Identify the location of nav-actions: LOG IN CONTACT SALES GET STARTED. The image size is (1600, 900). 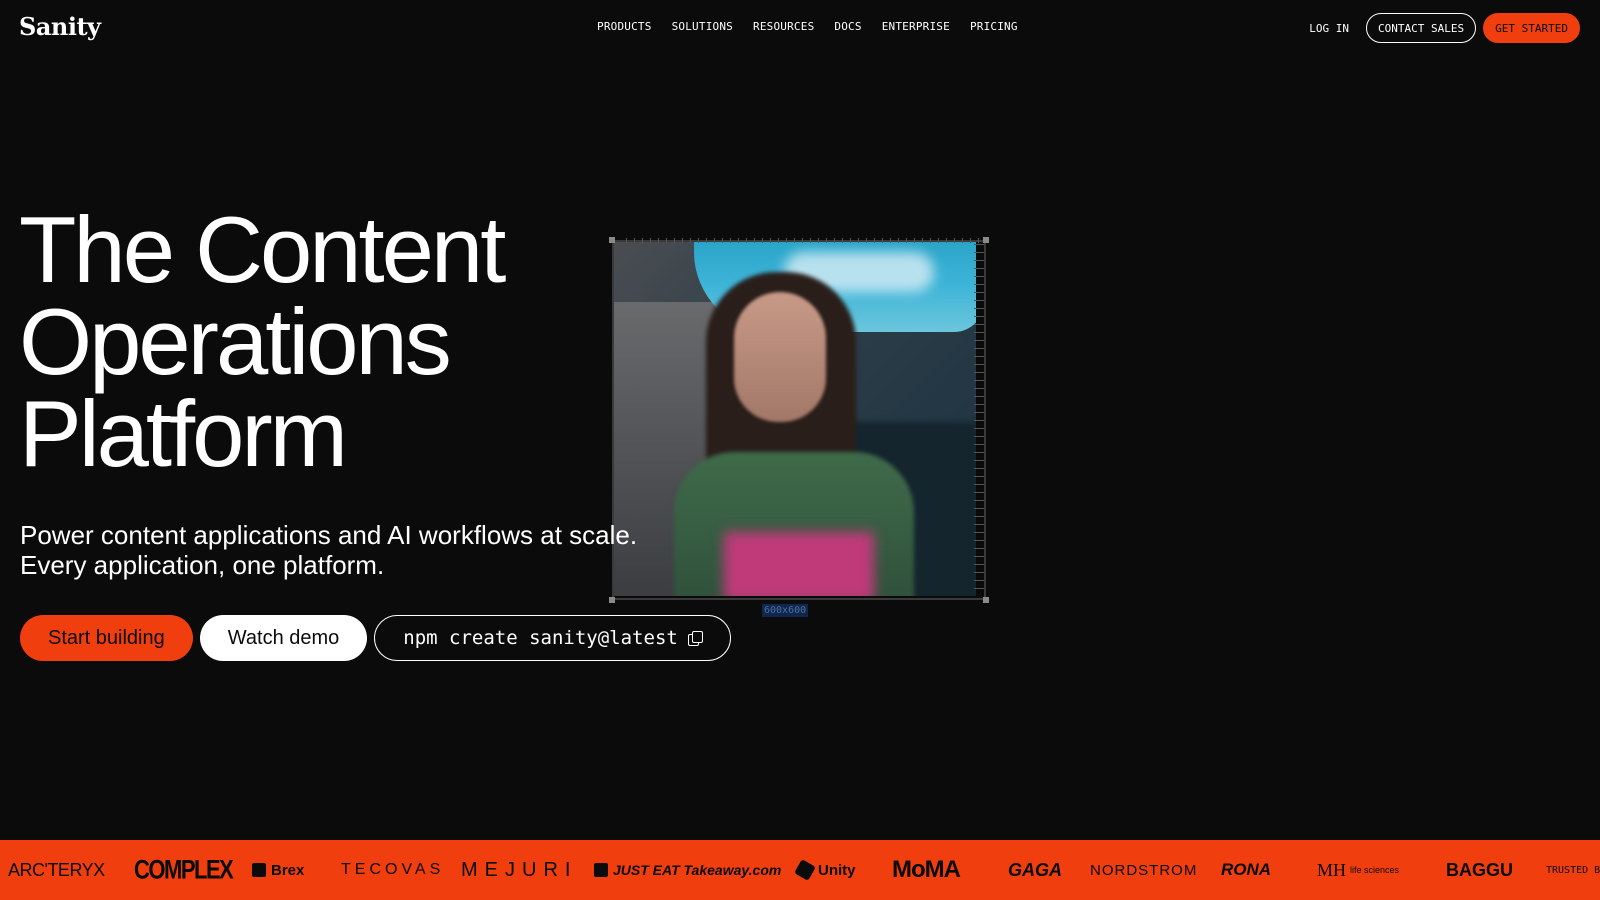
(1444, 28).